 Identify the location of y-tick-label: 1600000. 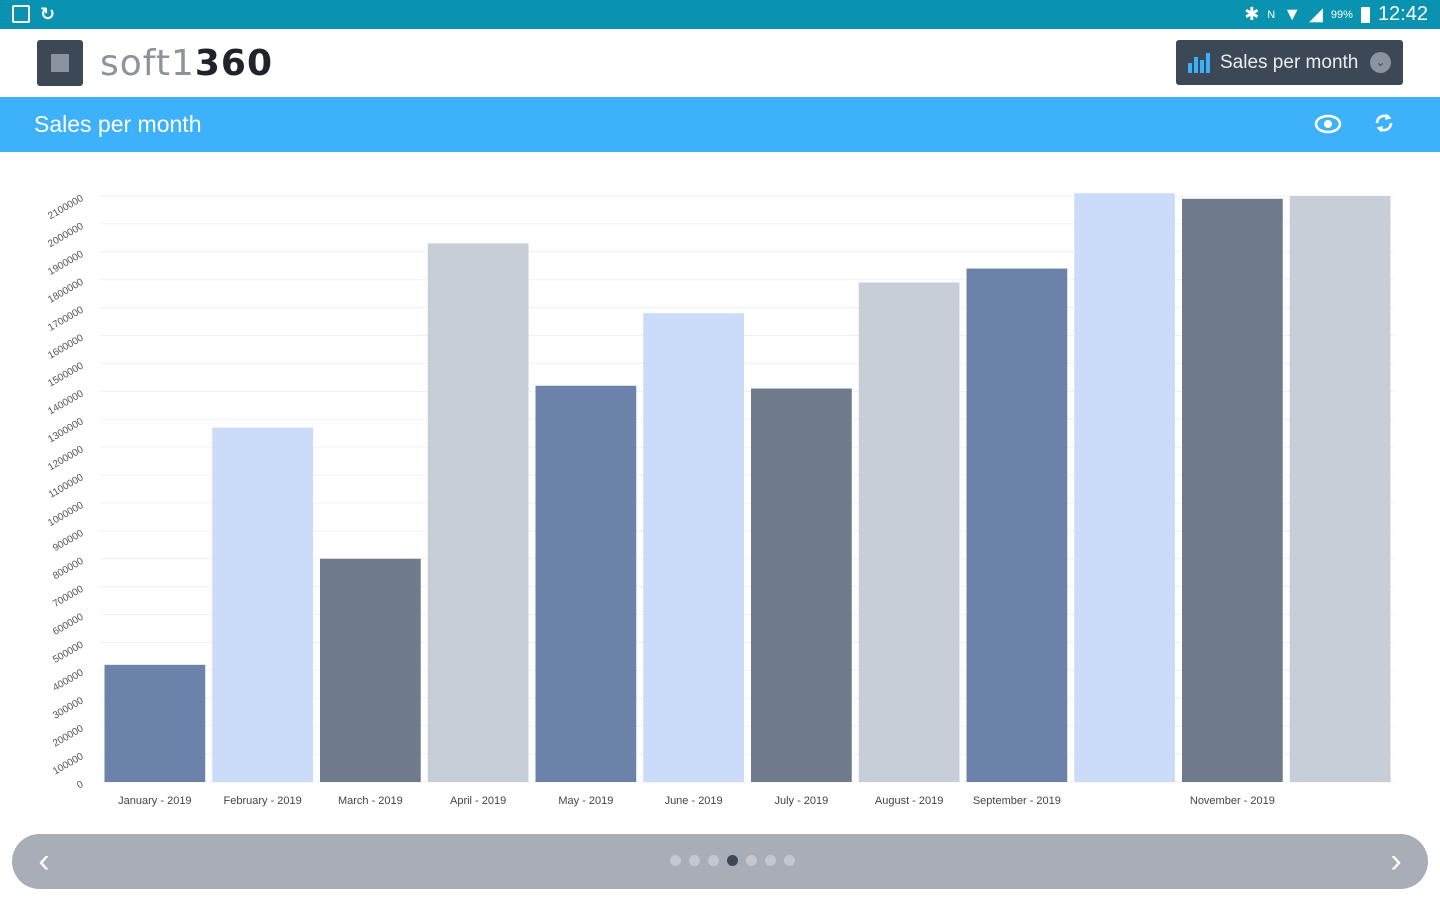
(66, 346).